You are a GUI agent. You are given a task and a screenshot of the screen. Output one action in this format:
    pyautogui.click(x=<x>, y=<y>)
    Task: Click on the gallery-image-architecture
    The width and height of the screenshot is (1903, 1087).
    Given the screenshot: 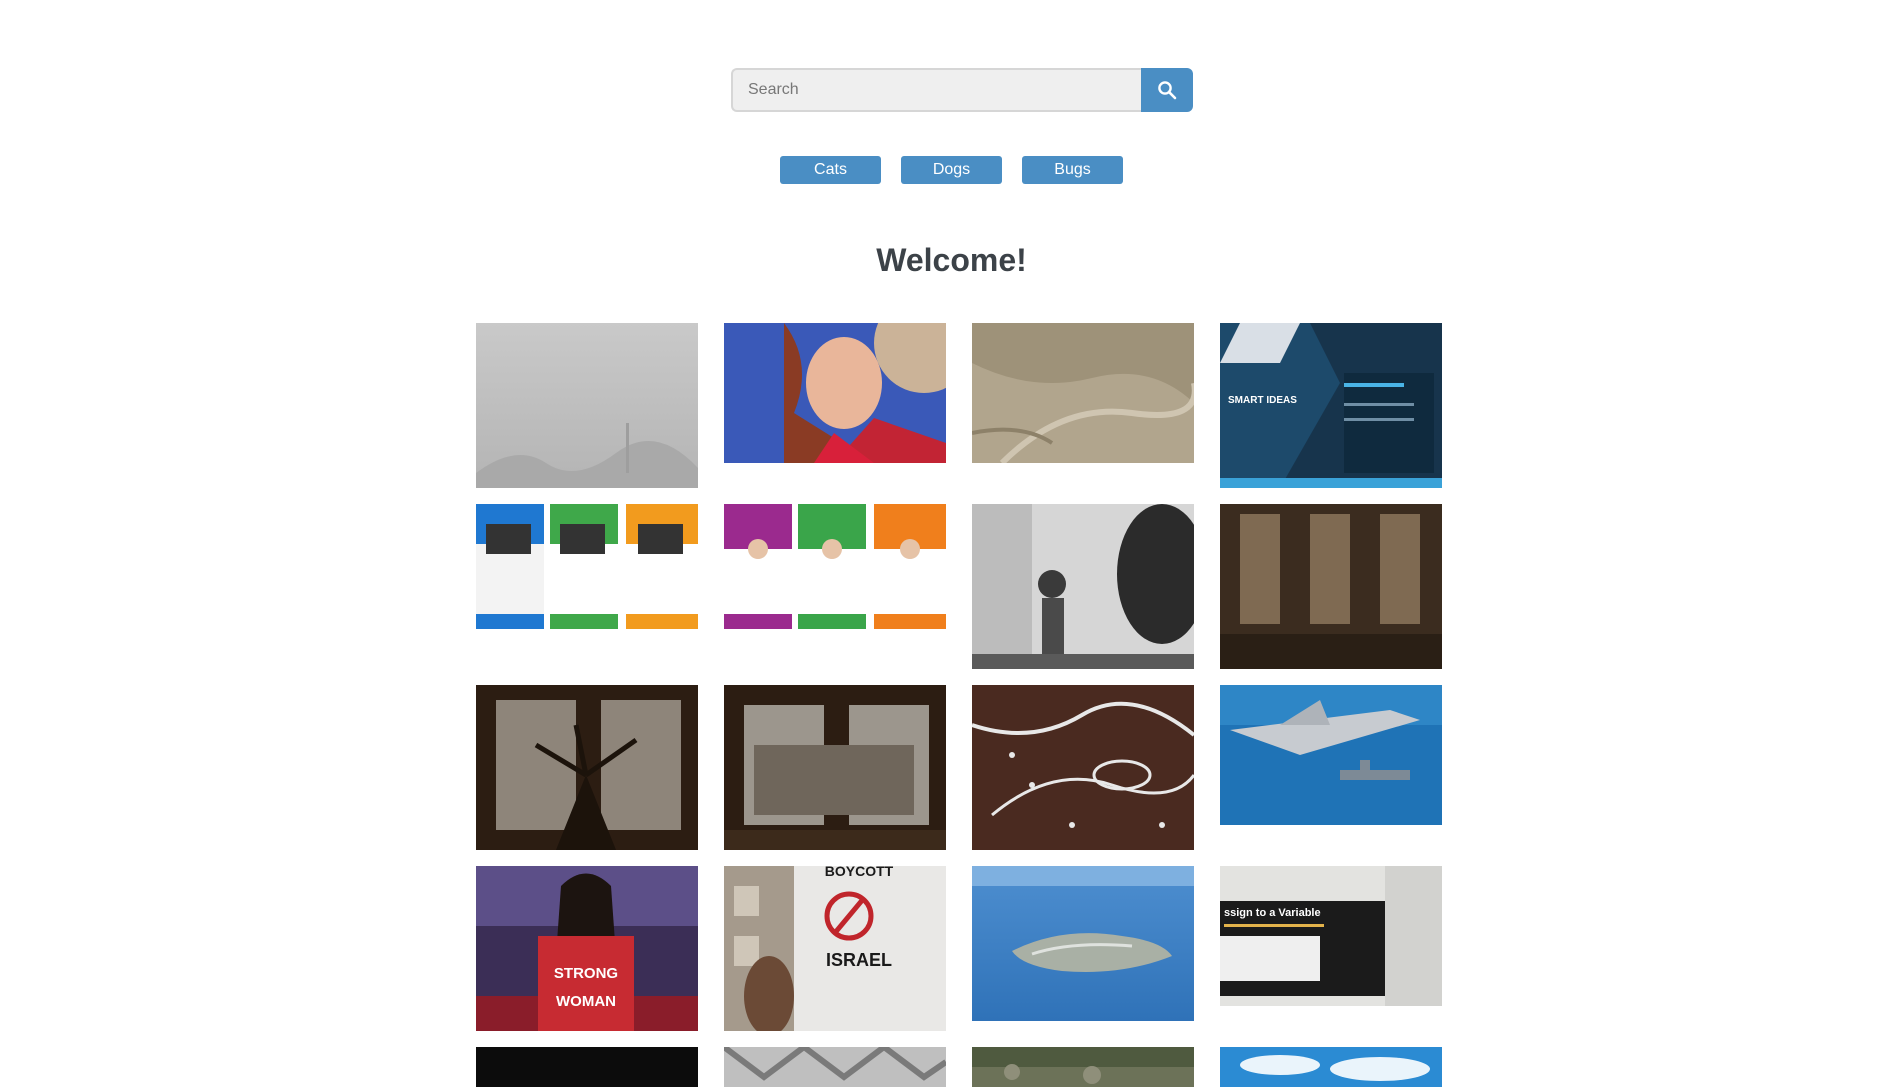 What is the action you would take?
    pyautogui.click(x=835, y=1067)
    